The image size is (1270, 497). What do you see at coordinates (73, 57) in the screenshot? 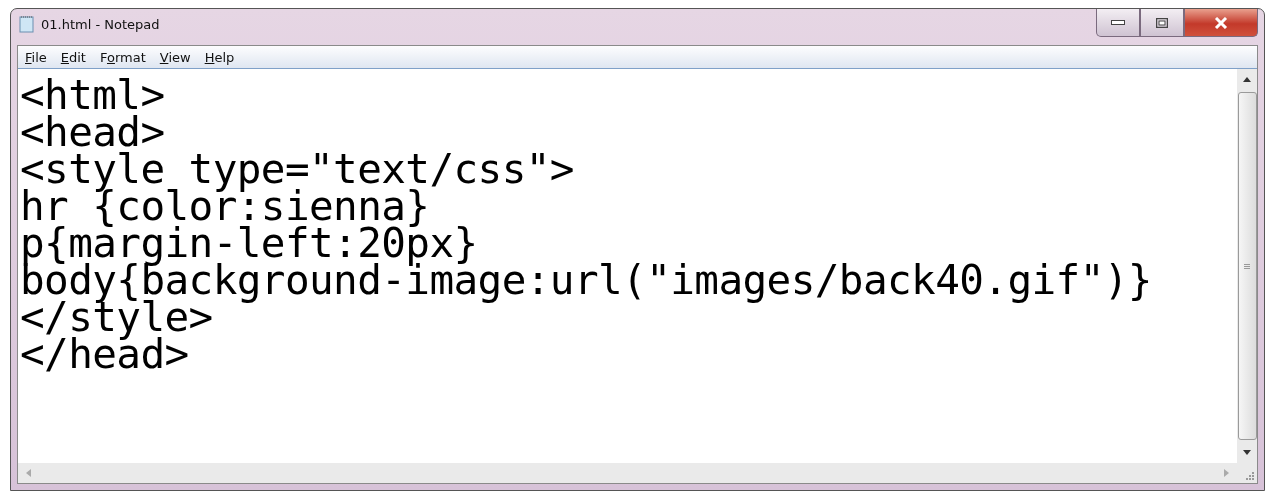
I see `menu-item: Edit` at bounding box center [73, 57].